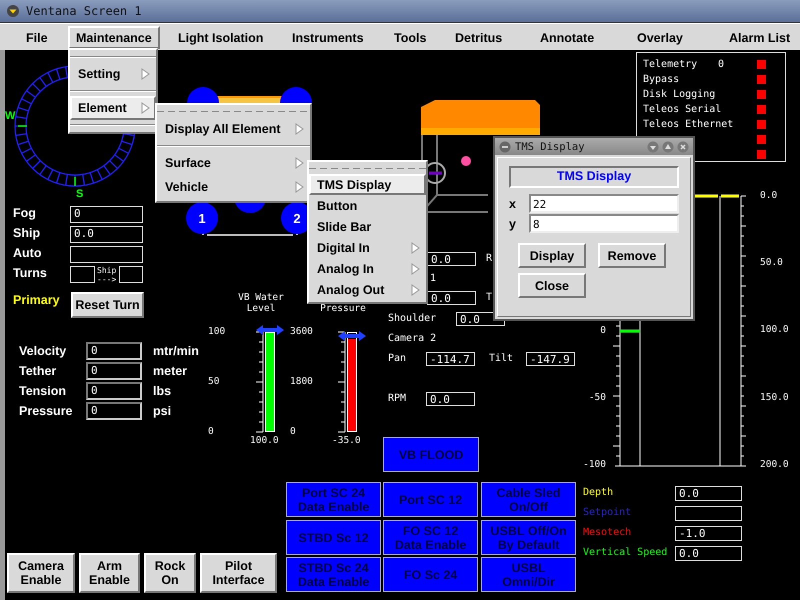 Image resolution: width=800 pixels, height=600 pixels. Describe the element at coordinates (410, 37) in the screenshot. I see `menu-item: Tools` at that location.